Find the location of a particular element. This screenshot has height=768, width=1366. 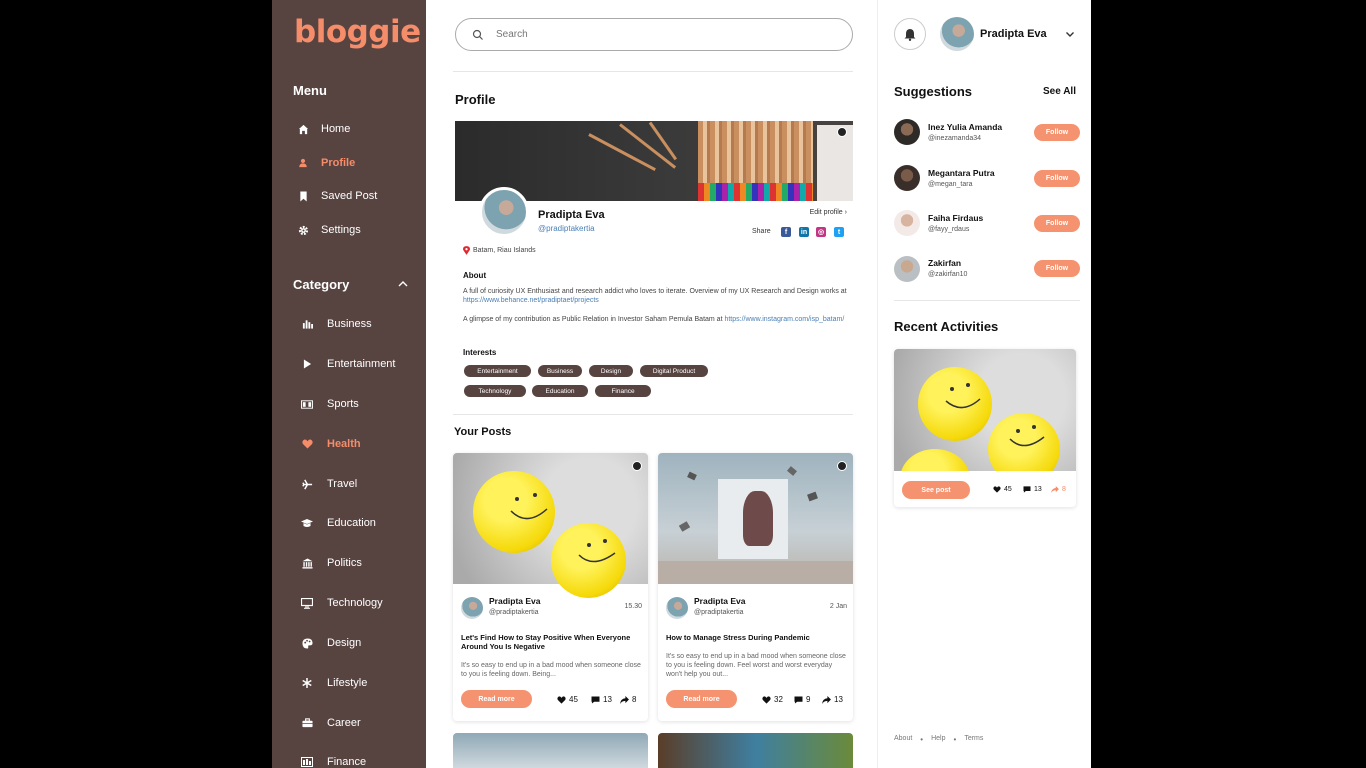

user-name: Pradipta Eva is located at coordinates (1013, 34).